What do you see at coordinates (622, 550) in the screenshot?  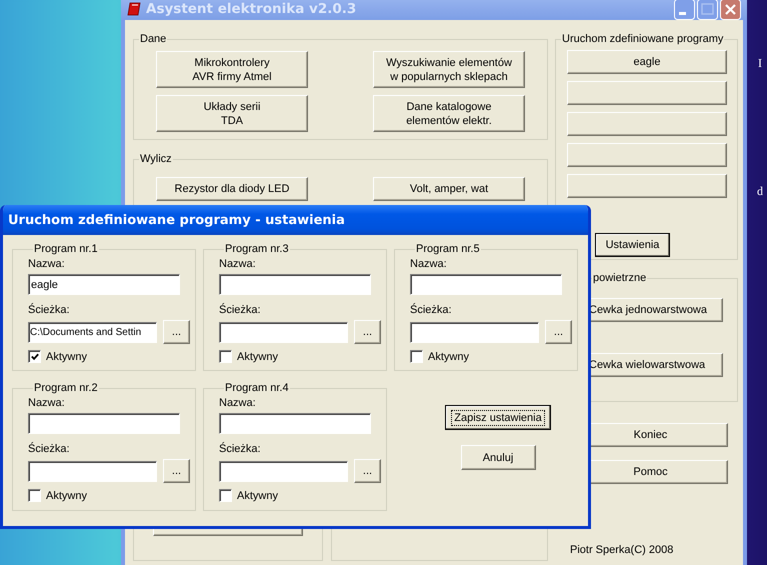 I see `copyright-text: Piotr Sperka(C) 2008` at bounding box center [622, 550].